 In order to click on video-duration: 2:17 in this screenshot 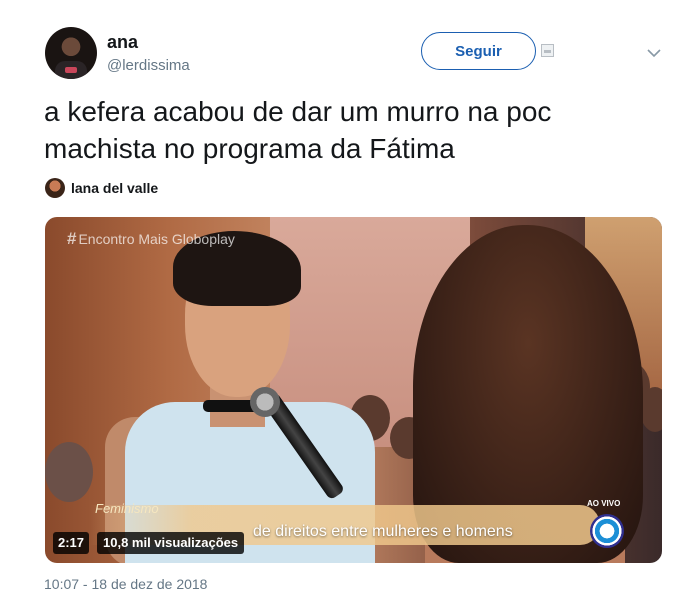, I will do `click(71, 543)`.